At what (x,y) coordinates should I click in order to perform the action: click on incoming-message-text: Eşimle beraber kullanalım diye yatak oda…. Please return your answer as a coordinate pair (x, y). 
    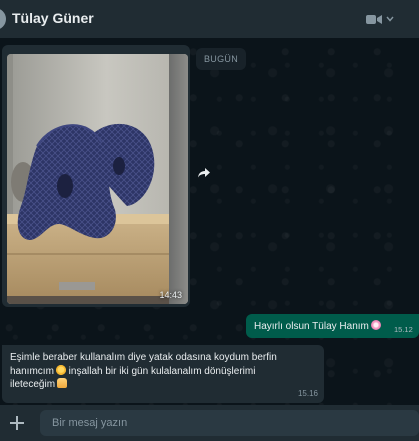
    Looking at the image, I should click on (160, 371).